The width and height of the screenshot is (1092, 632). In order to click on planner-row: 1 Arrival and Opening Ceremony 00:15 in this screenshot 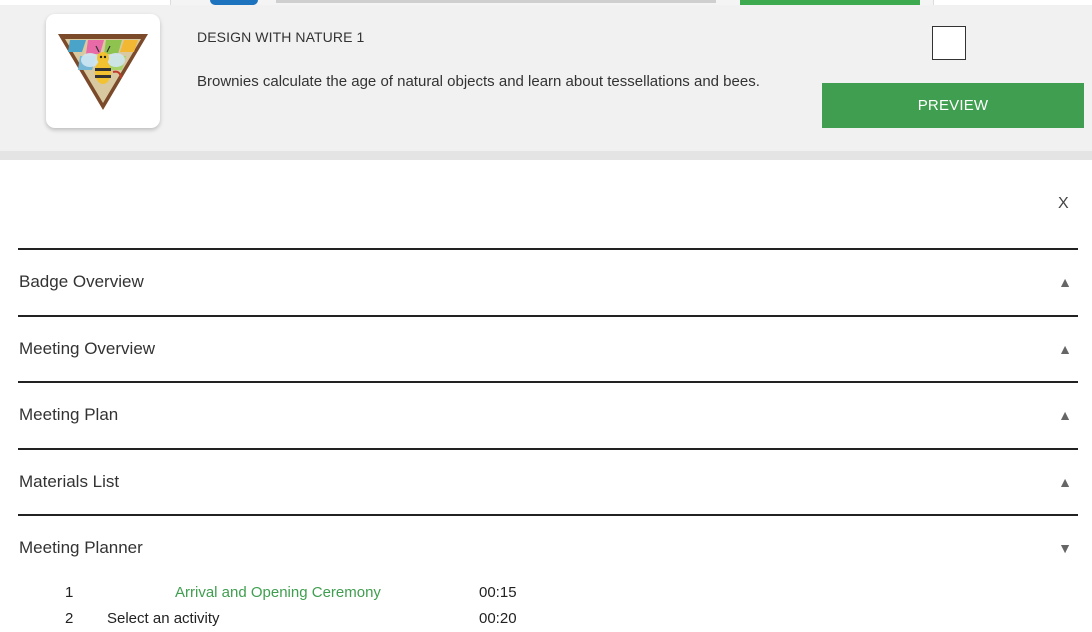, I will do `click(546, 595)`.